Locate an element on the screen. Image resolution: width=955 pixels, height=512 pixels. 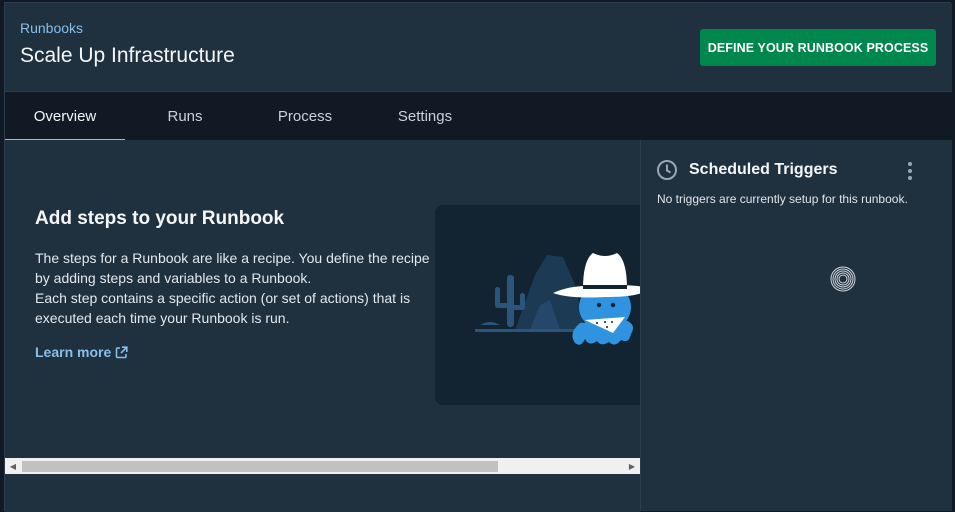
tab-label: Runs is located at coordinates (185, 116).